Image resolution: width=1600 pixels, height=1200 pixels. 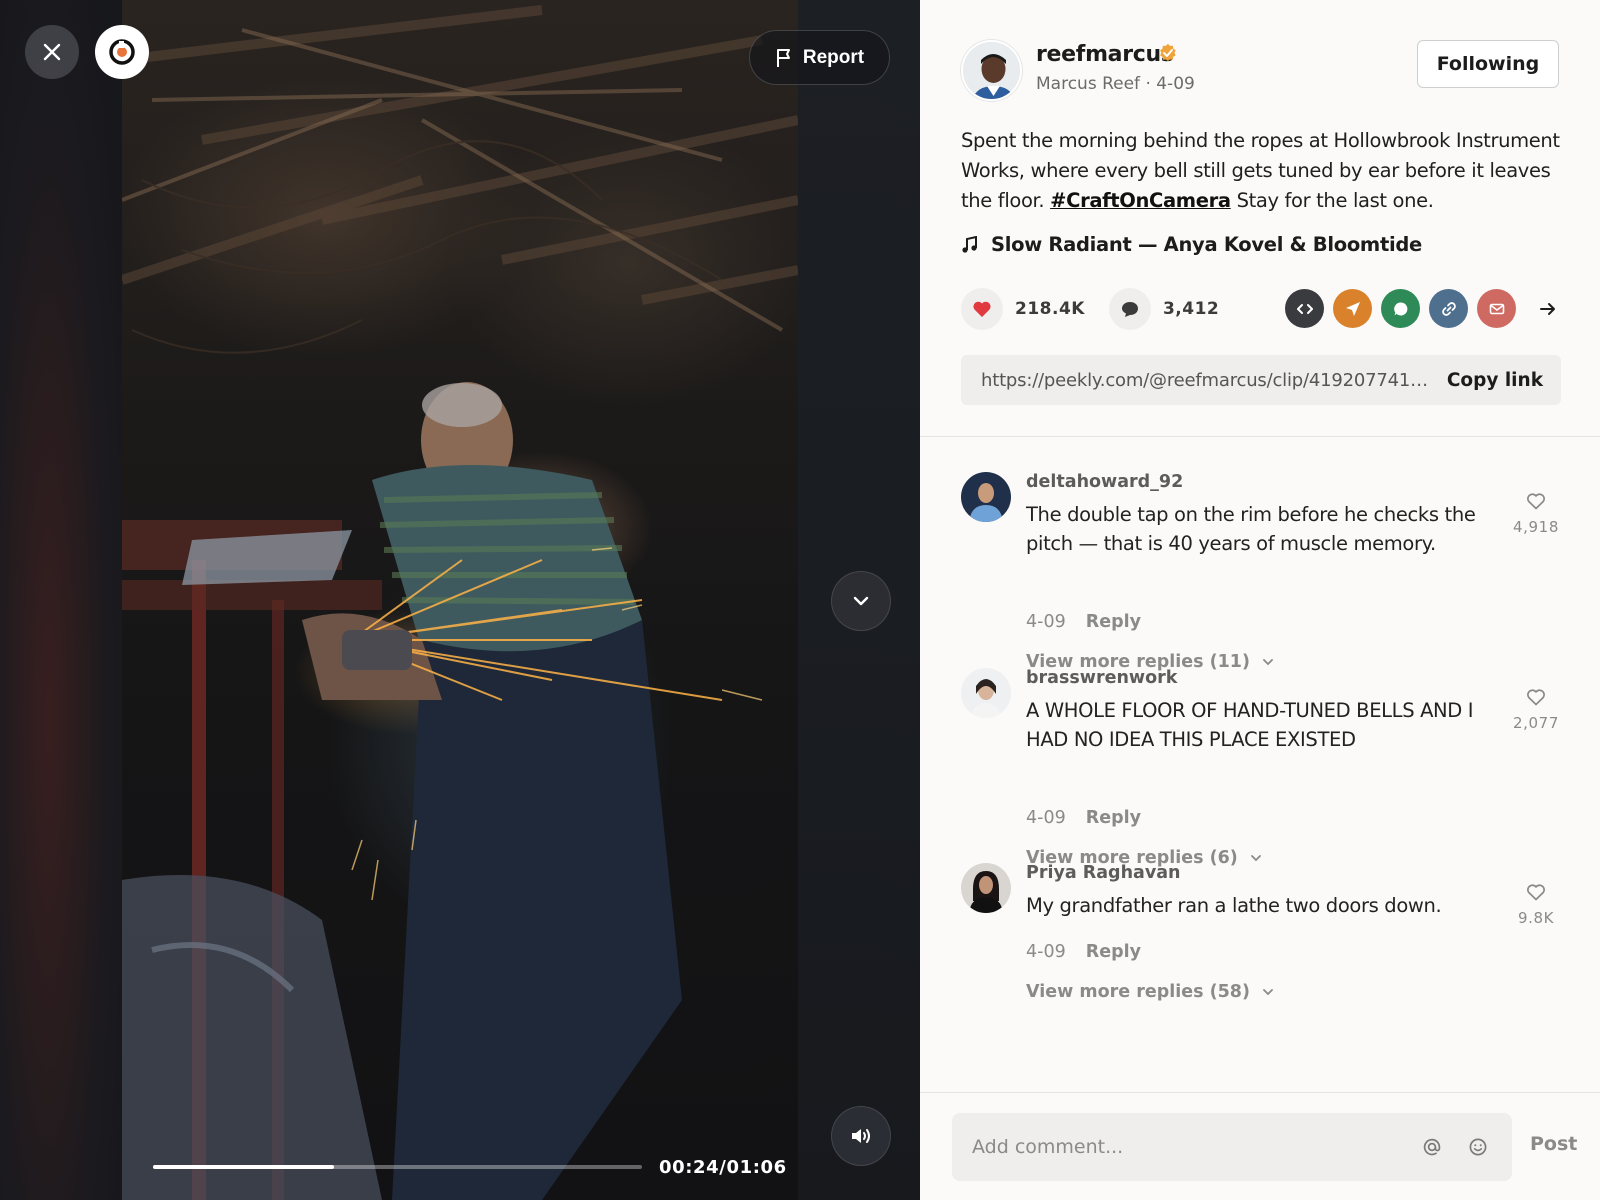 I want to click on brand-logo-button, so click(x=122, y=52).